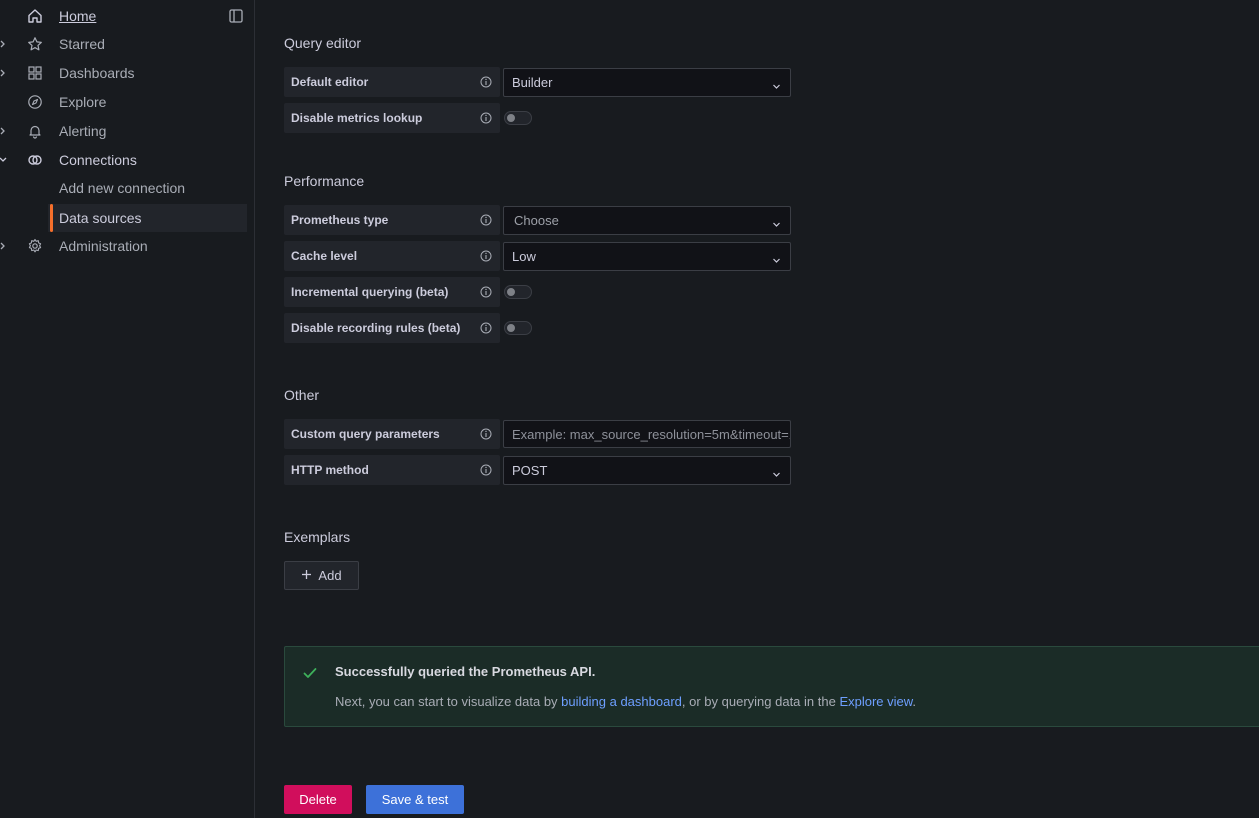 This screenshot has height=818, width=1259. What do you see at coordinates (34, 131) in the screenshot?
I see `bell-icon` at bounding box center [34, 131].